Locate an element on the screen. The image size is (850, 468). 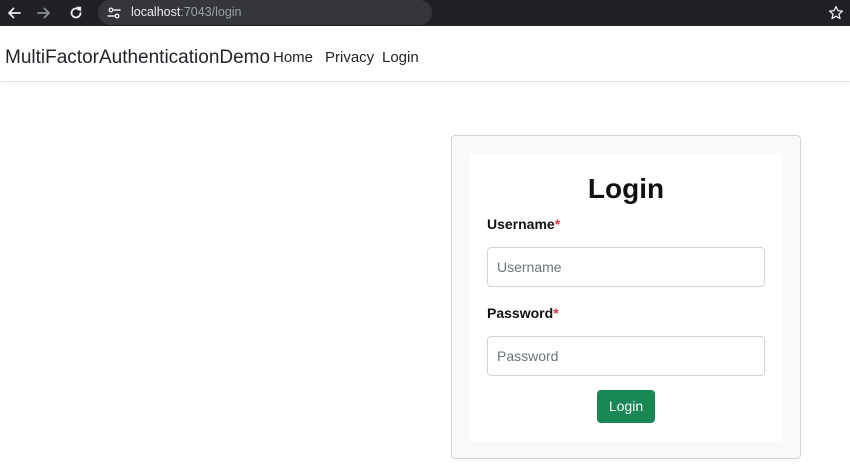
username-label: Username* is located at coordinates (523, 224).